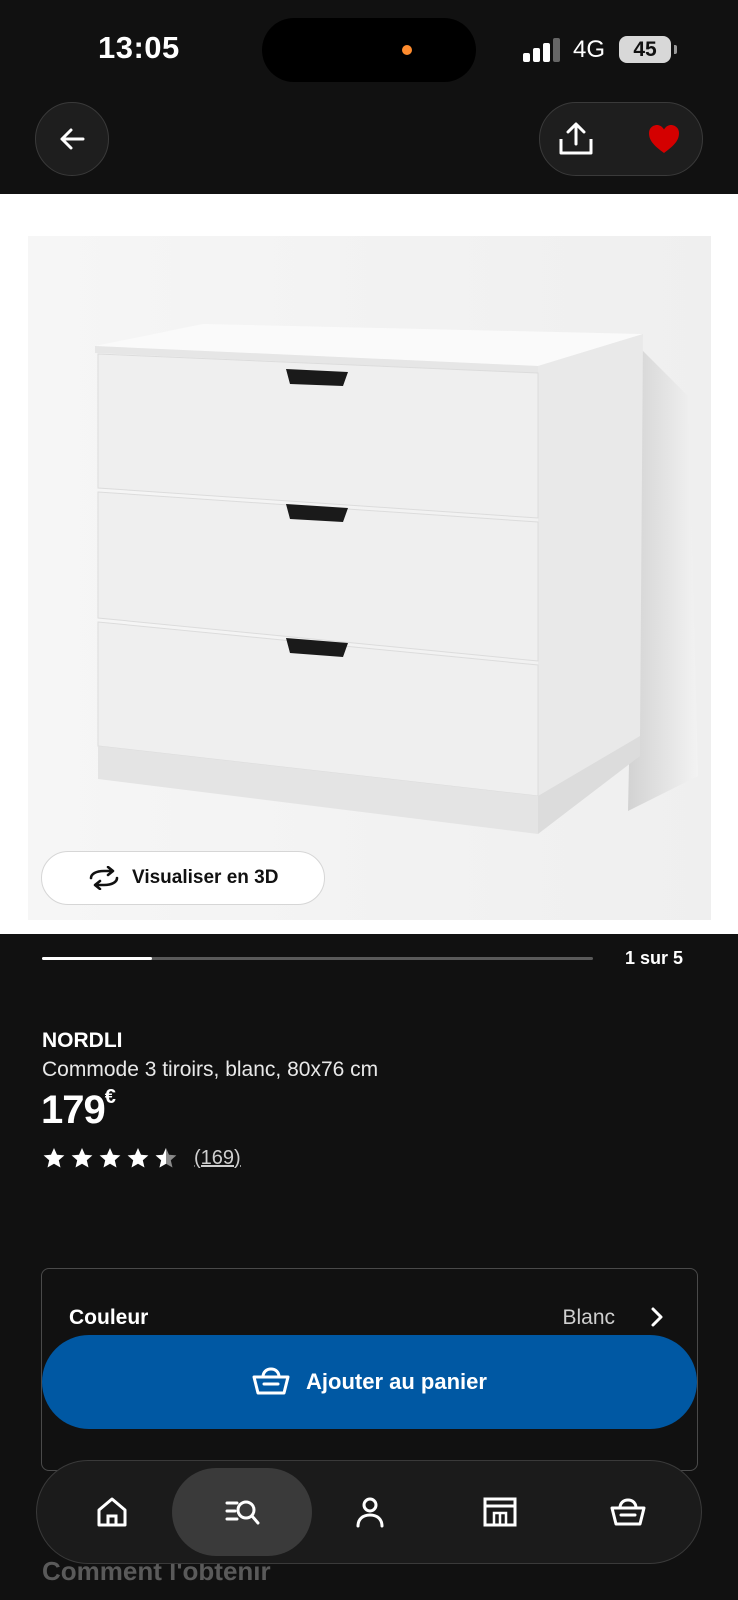 This screenshot has width=738, height=1600. Describe the element at coordinates (407, 50) in the screenshot. I see `recording-indicator` at that location.